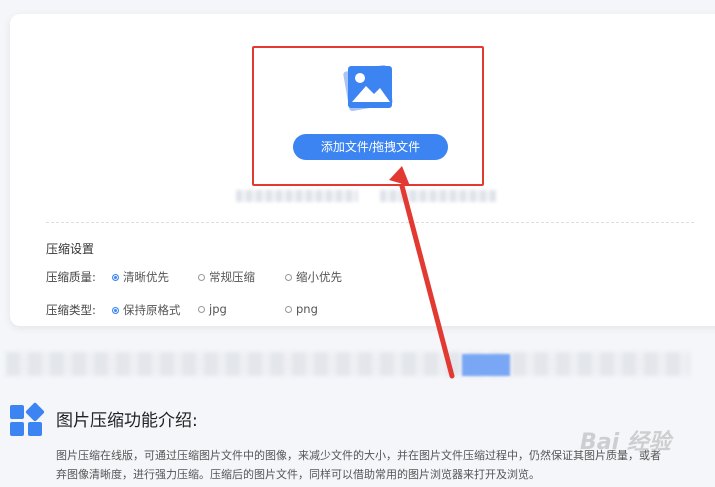 The width and height of the screenshot is (715, 487). Describe the element at coordinates (368, 88) in the screenshot. I see `image-icon` at that location.